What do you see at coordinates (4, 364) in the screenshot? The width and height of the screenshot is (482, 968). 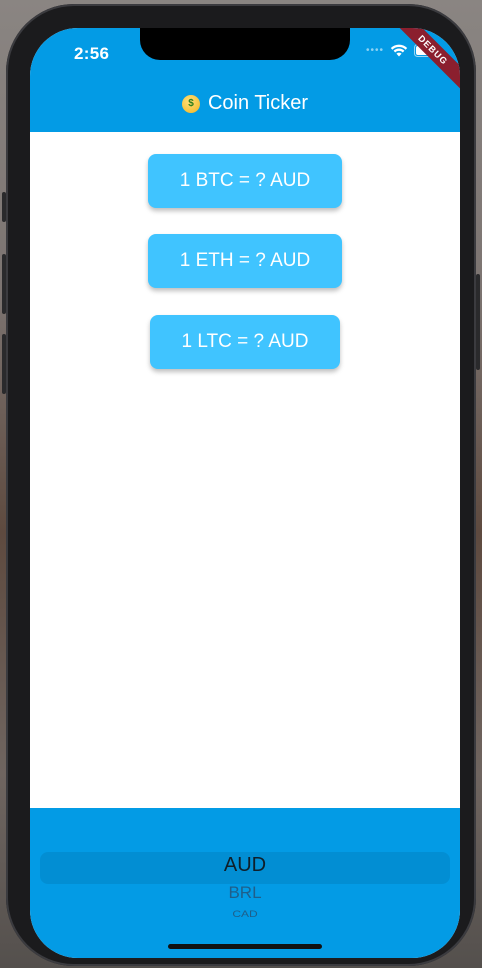 I see `volume-down-button` at bounding box center [4, 364].